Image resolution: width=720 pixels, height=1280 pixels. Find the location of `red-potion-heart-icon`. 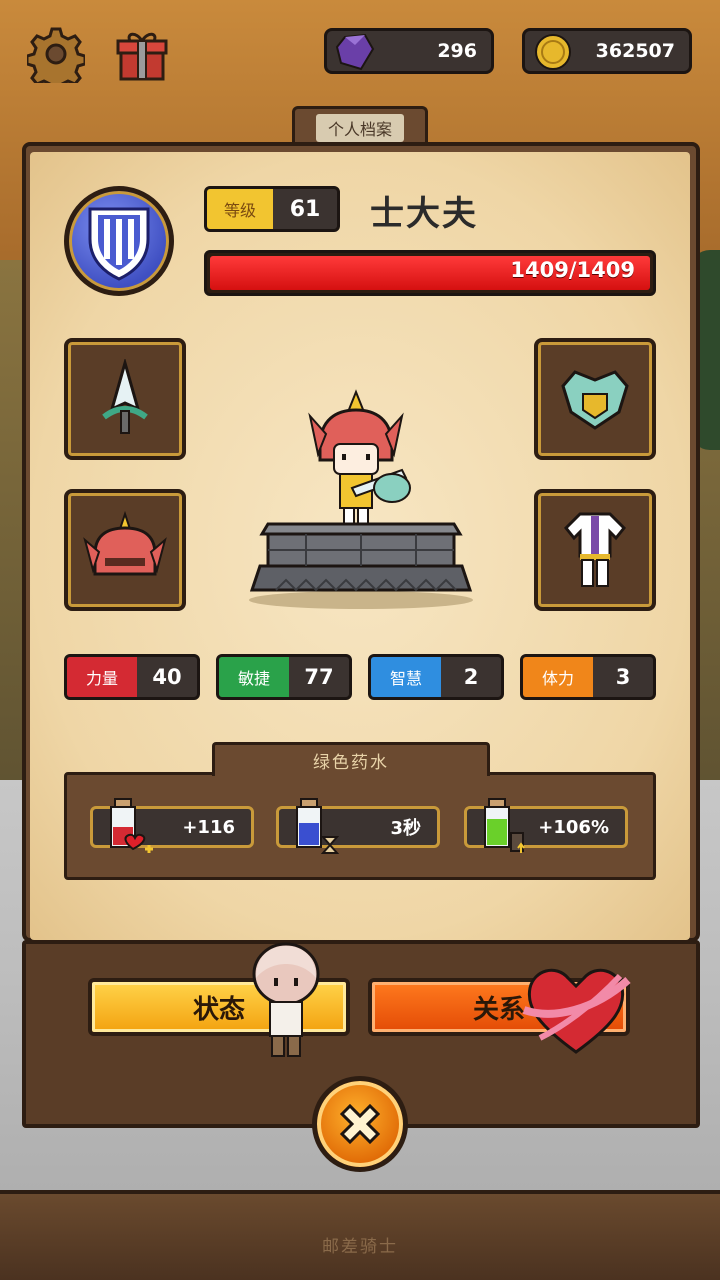

red-potion-heart-icon is located at coordinates (128, 828).